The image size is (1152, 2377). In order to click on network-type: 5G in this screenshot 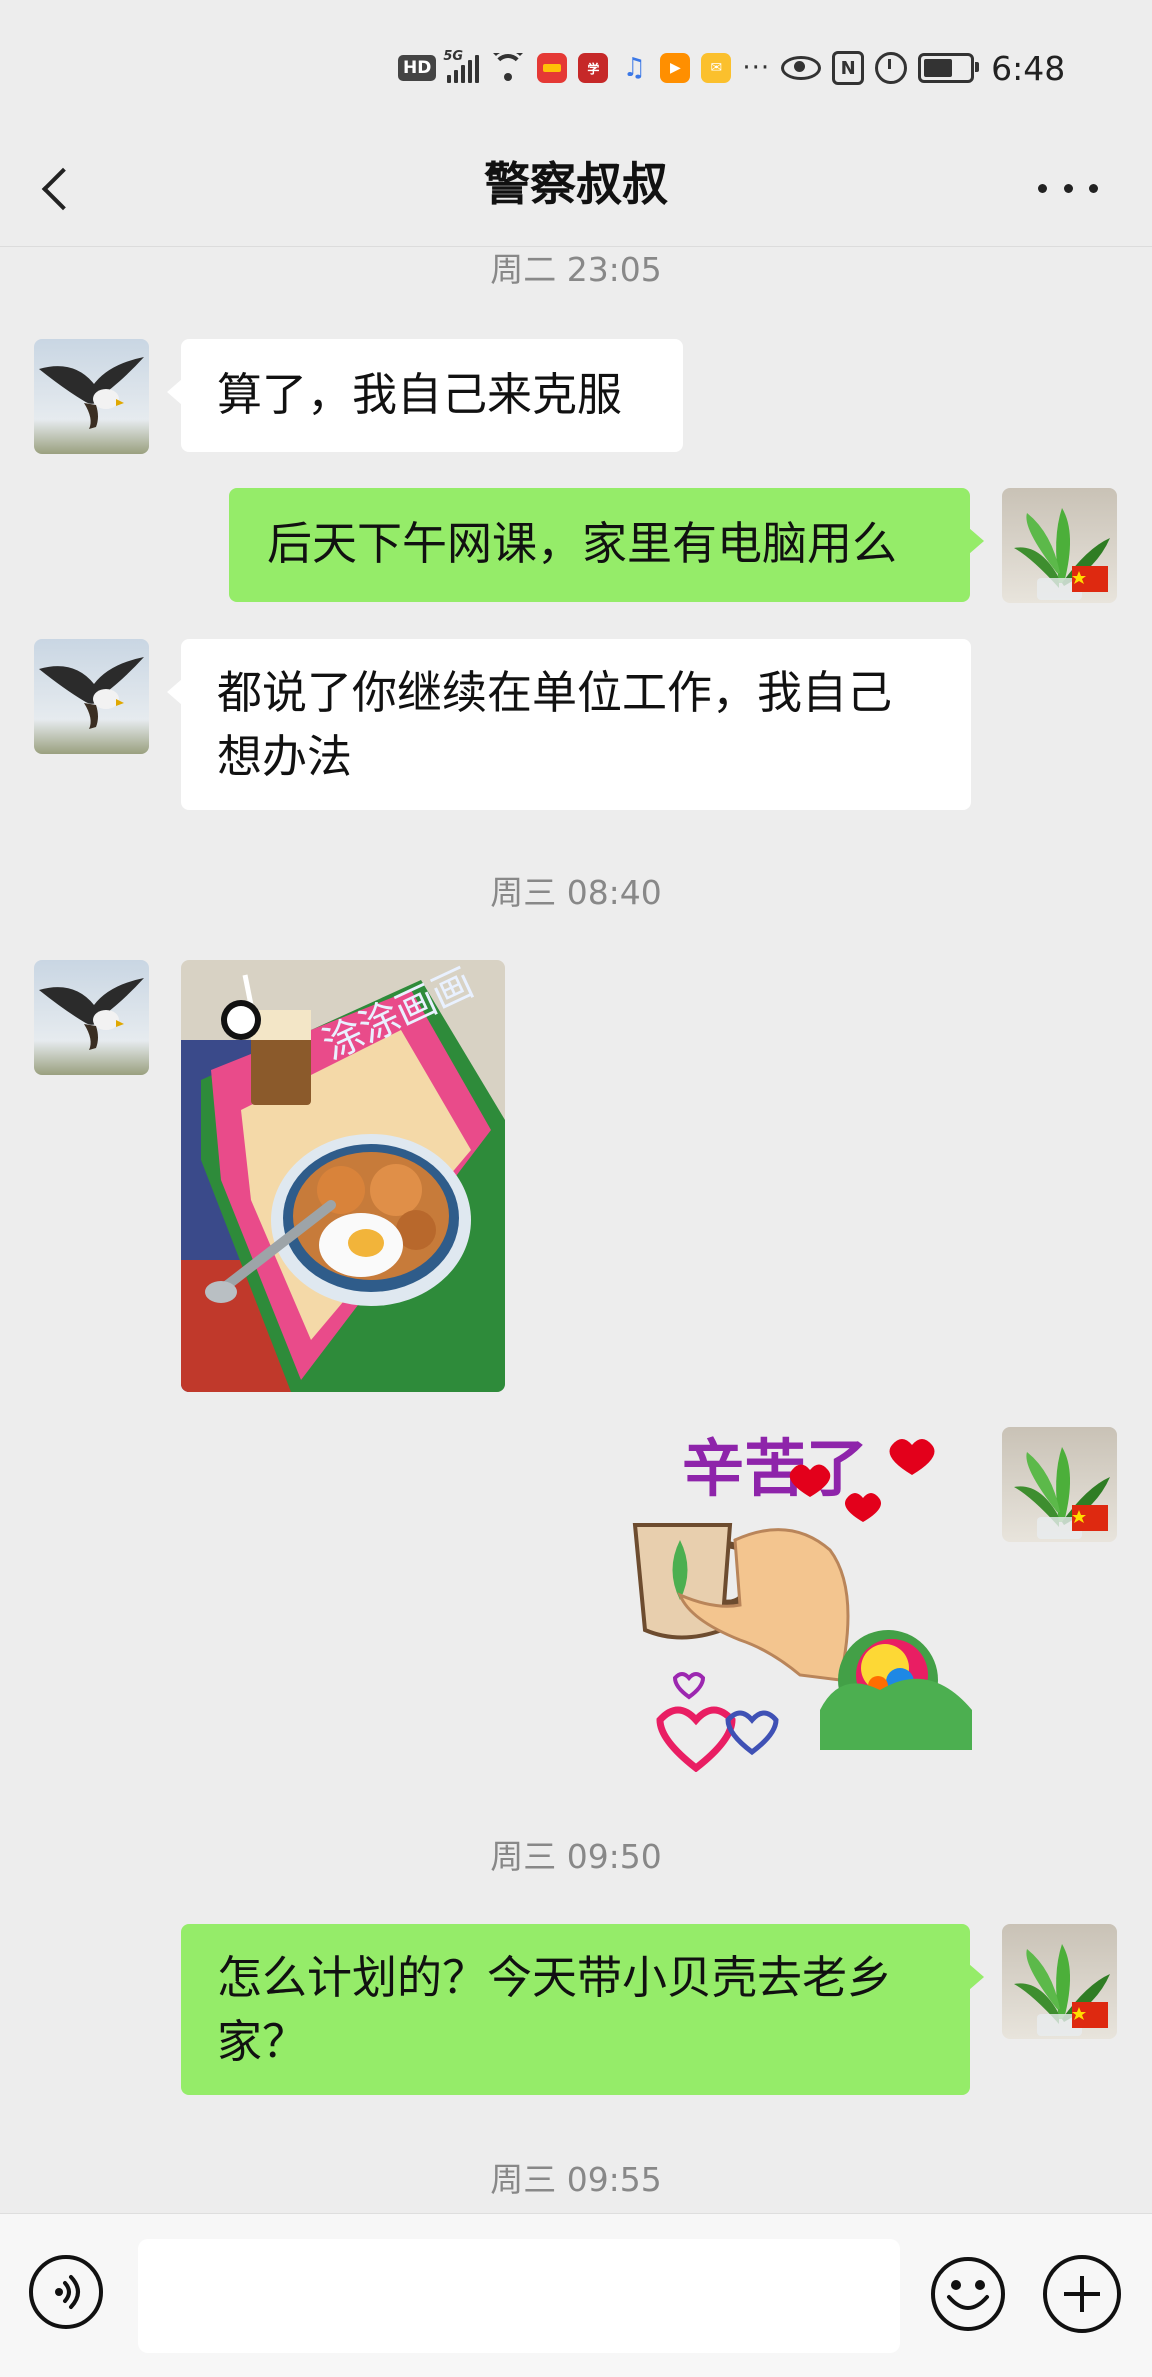, I will do `click(453, 56)`.